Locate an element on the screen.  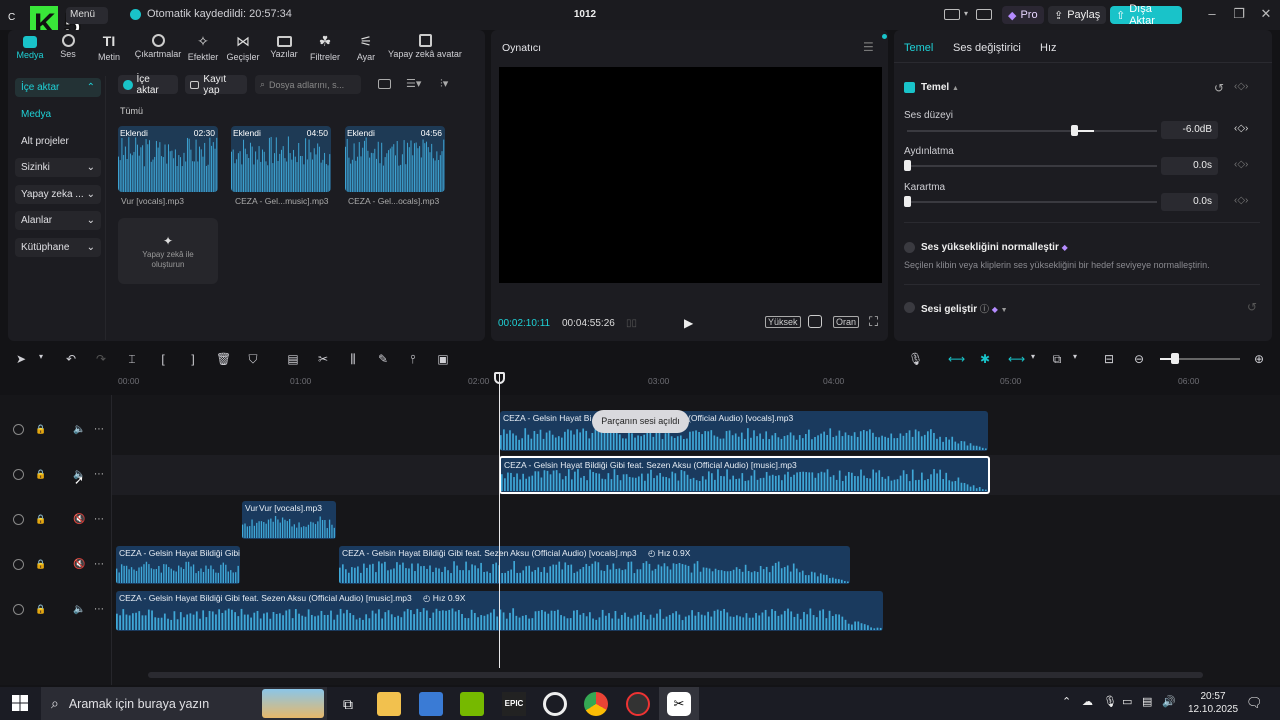
playhead is located at coordinates (499, 520).